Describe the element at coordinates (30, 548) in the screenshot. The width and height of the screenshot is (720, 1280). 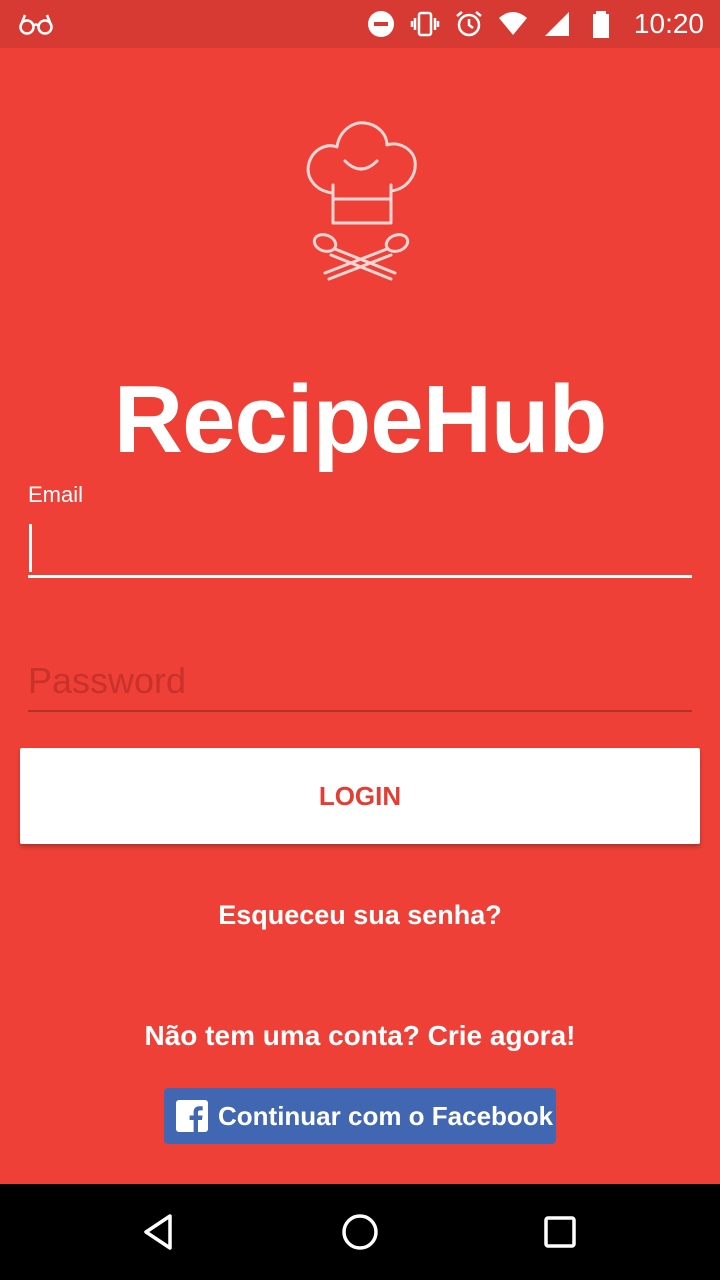
I see `text-cursor` at that location.